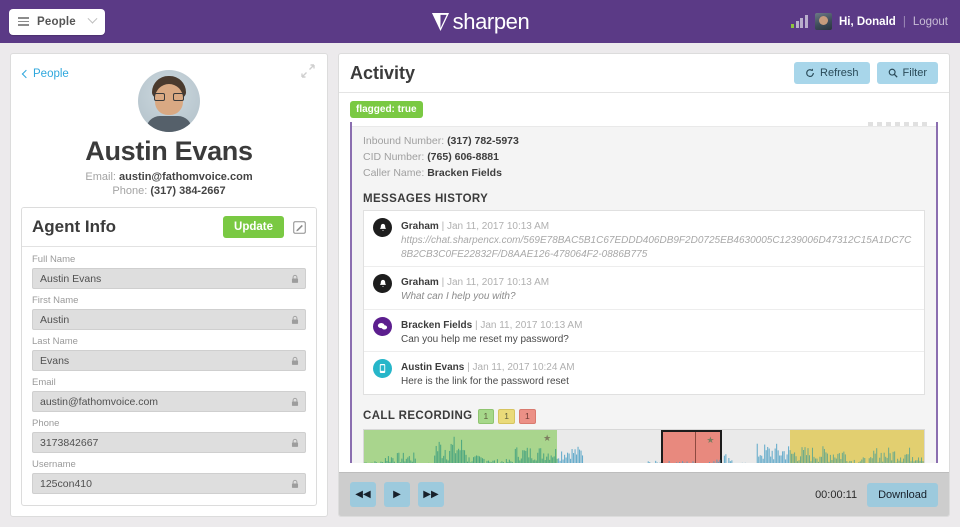 Image resolution: width=960 pixels, height=527 pixels. Describe the element at coordinates (839, 73) in the screenshot. I see `refresh-label: Refresh` at that location.